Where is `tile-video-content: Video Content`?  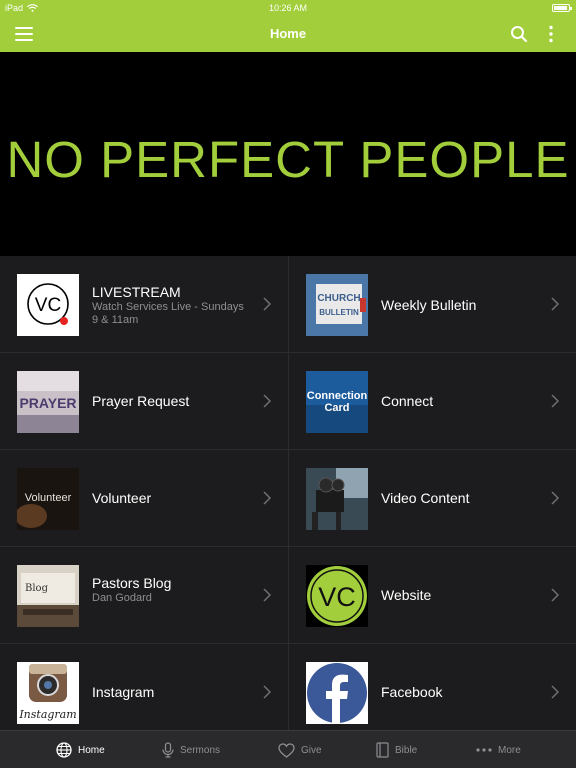 tile-video-content: Video Content is located at coordinates (432, 498).